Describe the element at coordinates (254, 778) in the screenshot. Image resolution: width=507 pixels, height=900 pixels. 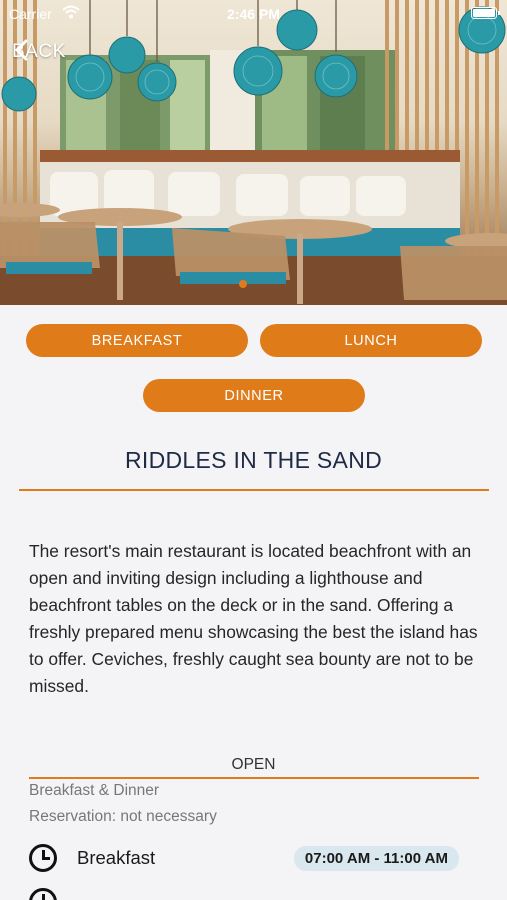
I see `open-divider` at that location.